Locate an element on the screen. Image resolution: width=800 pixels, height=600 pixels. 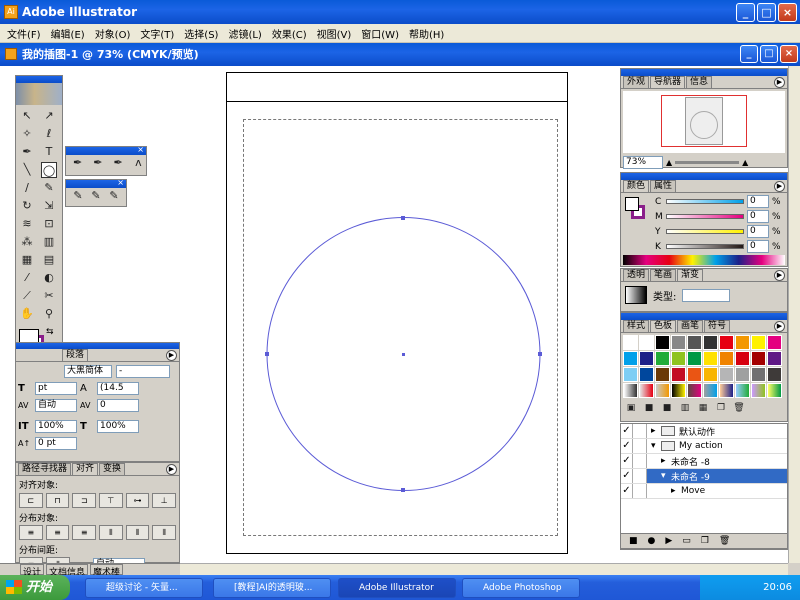
menu-edit: 编辑(E) is located at coordinates (68, 33).